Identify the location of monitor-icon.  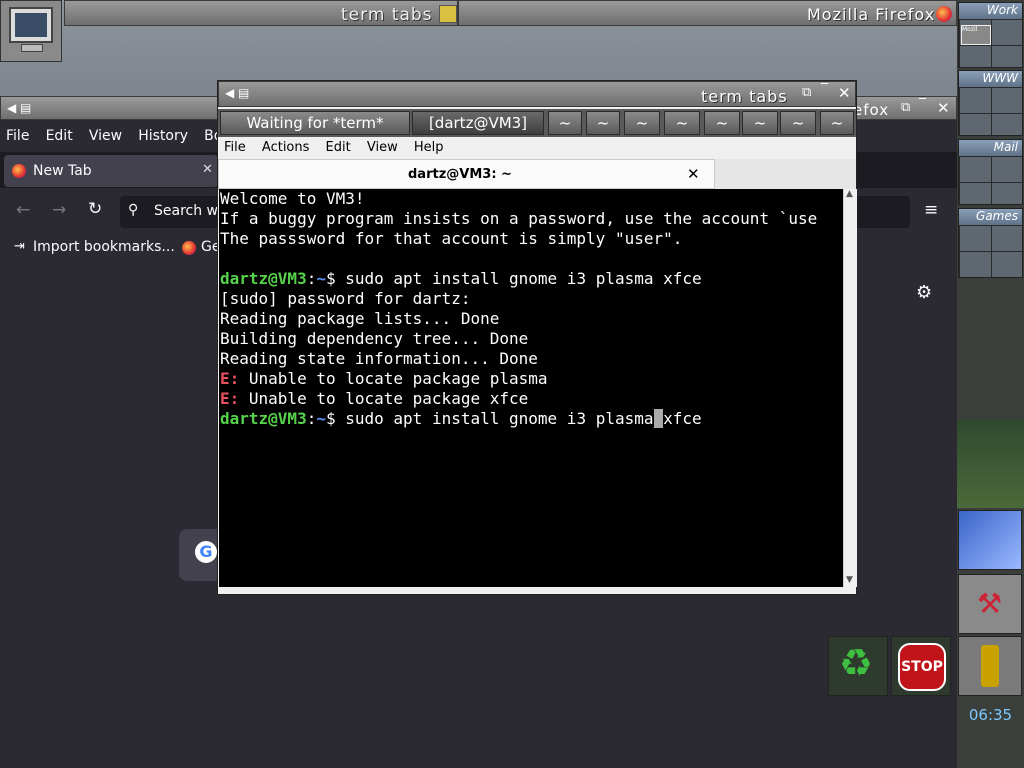
(31, 31).